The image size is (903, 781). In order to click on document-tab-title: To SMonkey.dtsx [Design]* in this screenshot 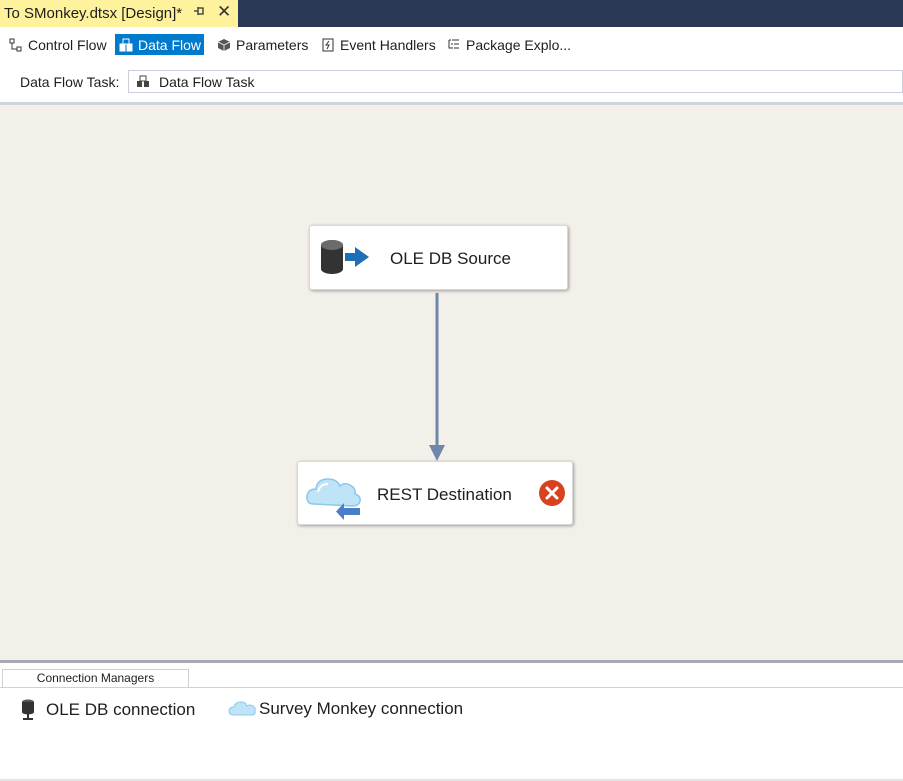, I will do `click(93, 13)`.